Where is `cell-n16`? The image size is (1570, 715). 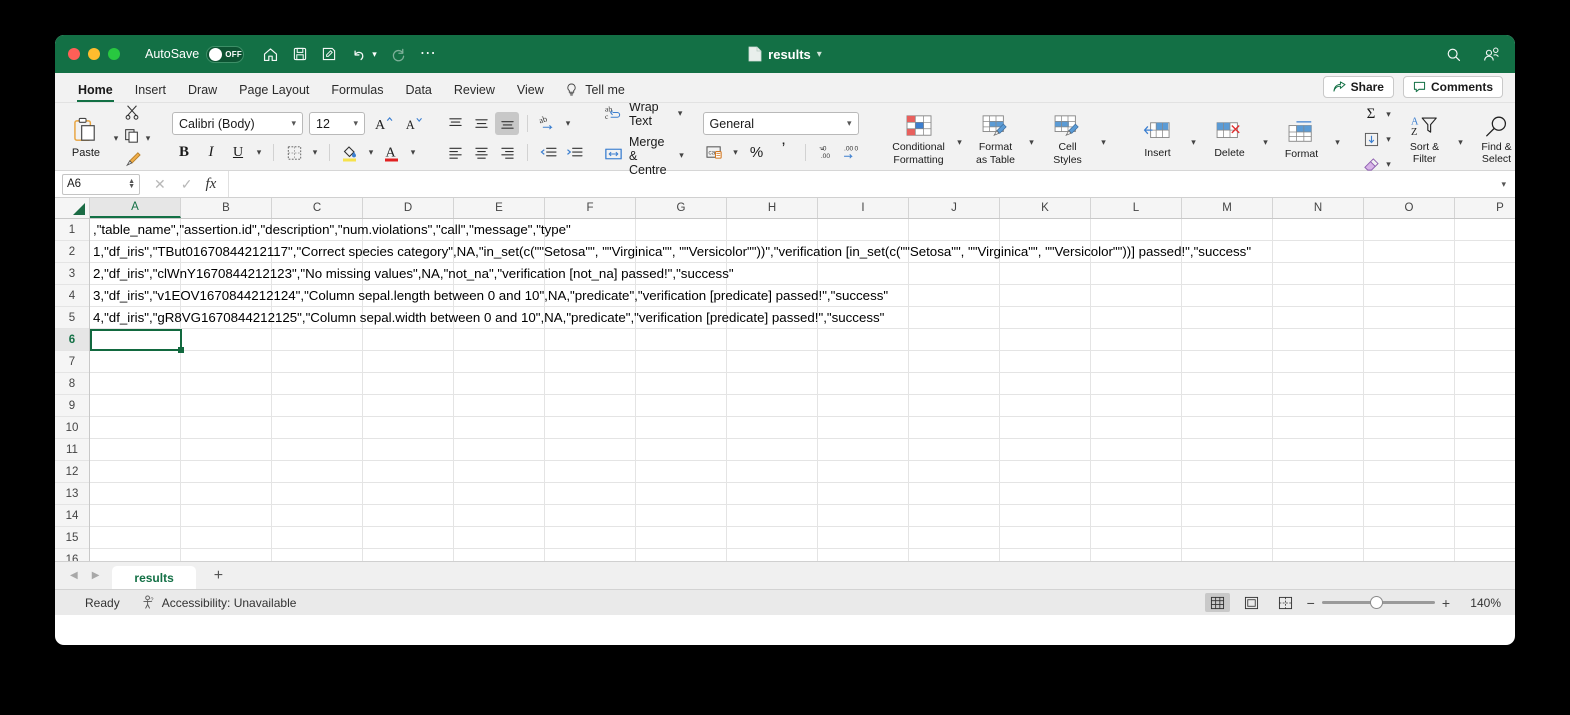 cell-n16 is located at coordinates (1318, 555).